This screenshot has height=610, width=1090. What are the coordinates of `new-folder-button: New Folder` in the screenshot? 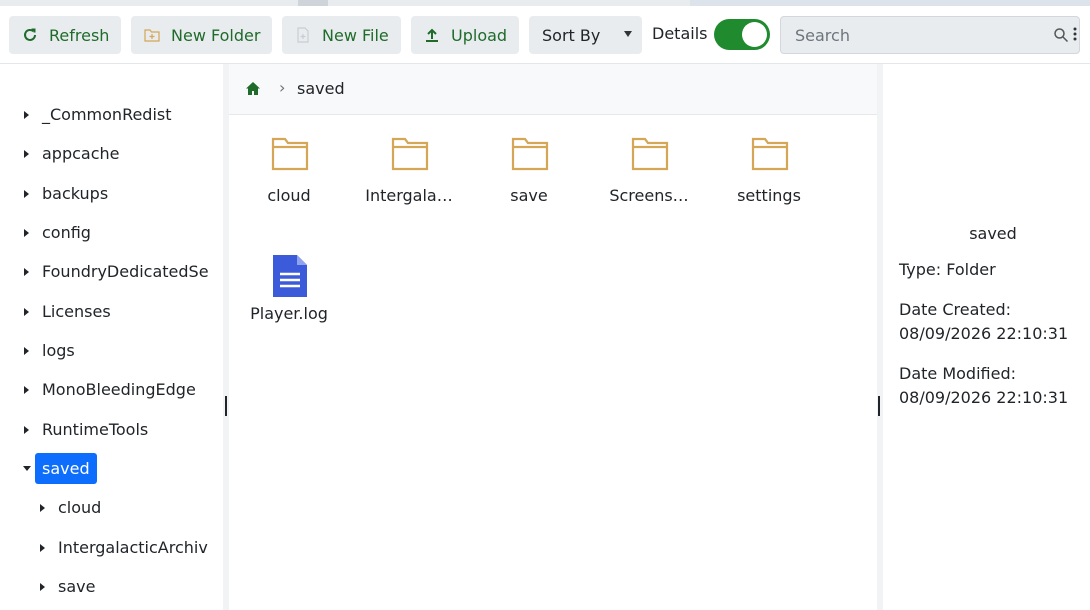 It's located at (201, 35).